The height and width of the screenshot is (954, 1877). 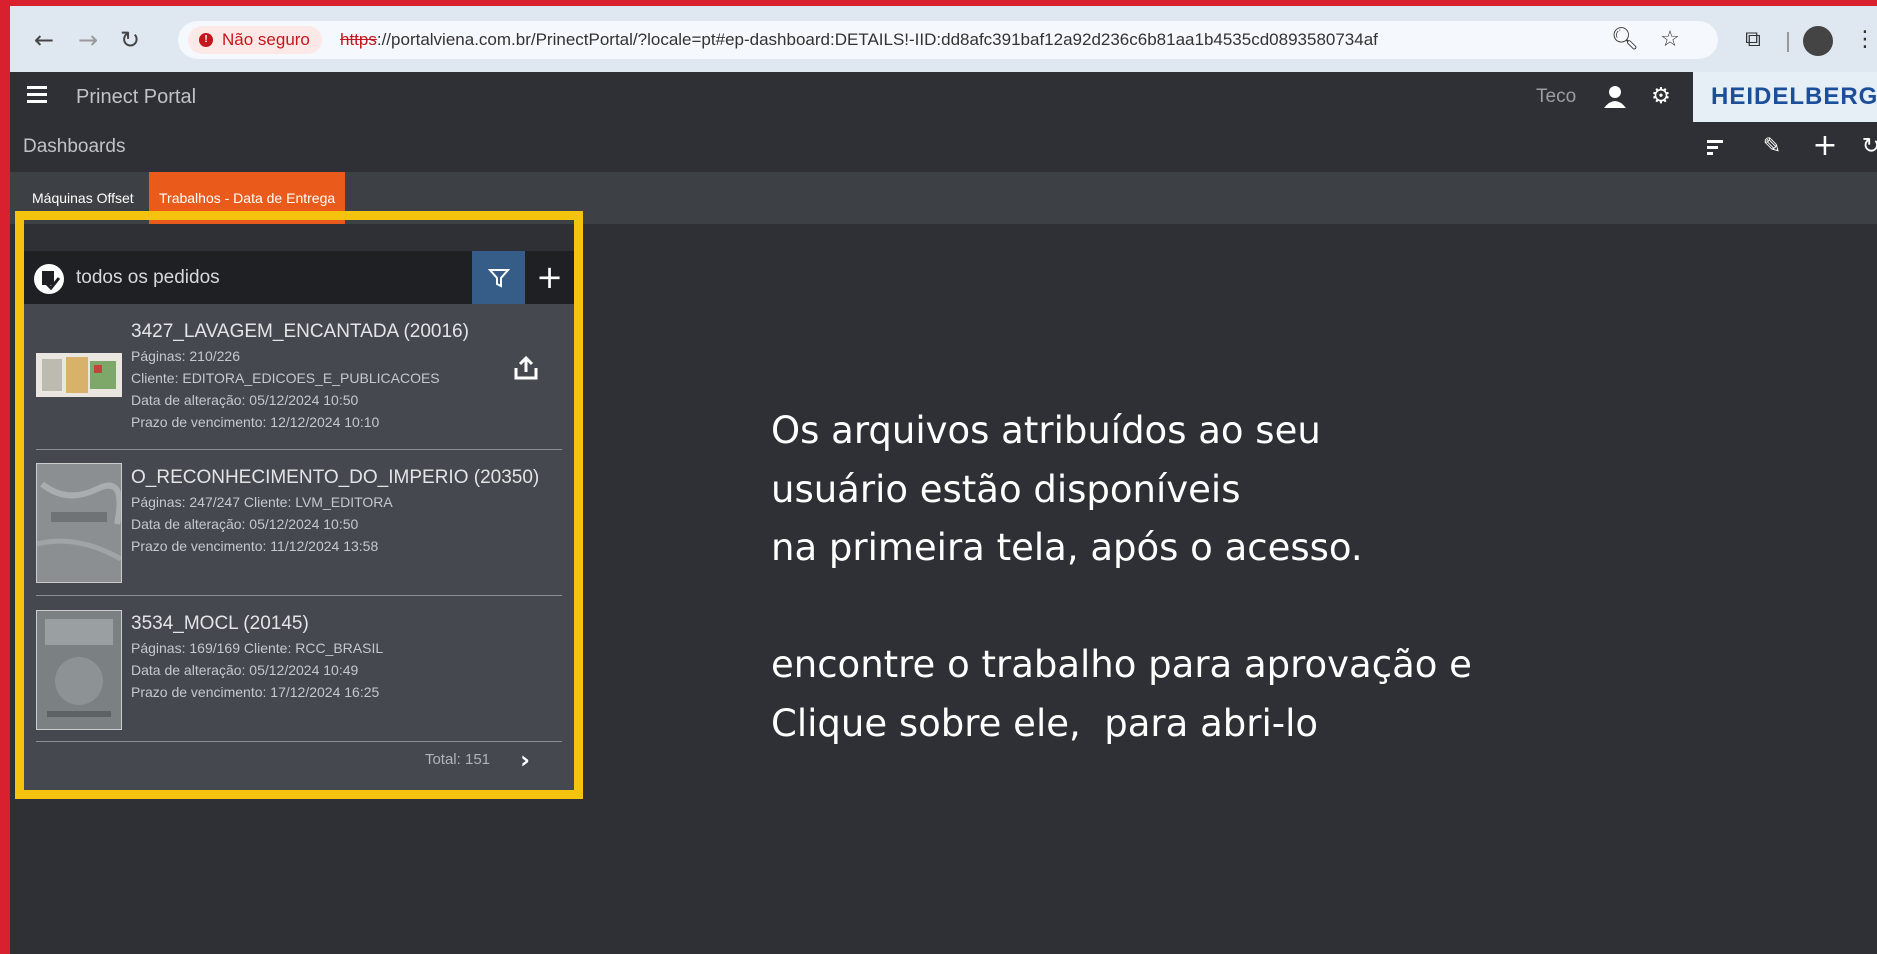 I want to click on toolbar-divider, so click(x=1788, y=42).